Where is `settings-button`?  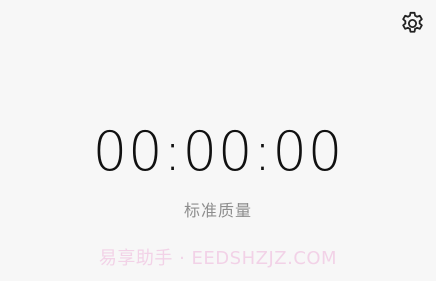 settings-button is located at coordinates (412, 23).